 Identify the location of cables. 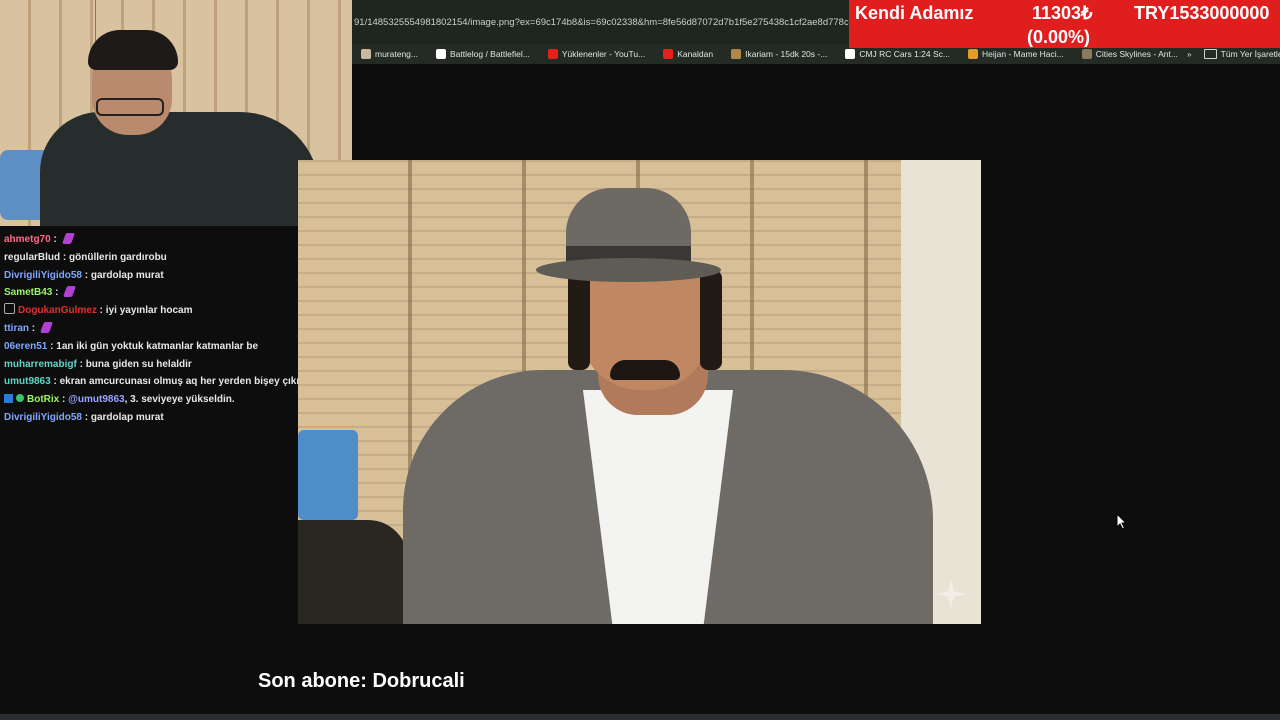
(353, 572).